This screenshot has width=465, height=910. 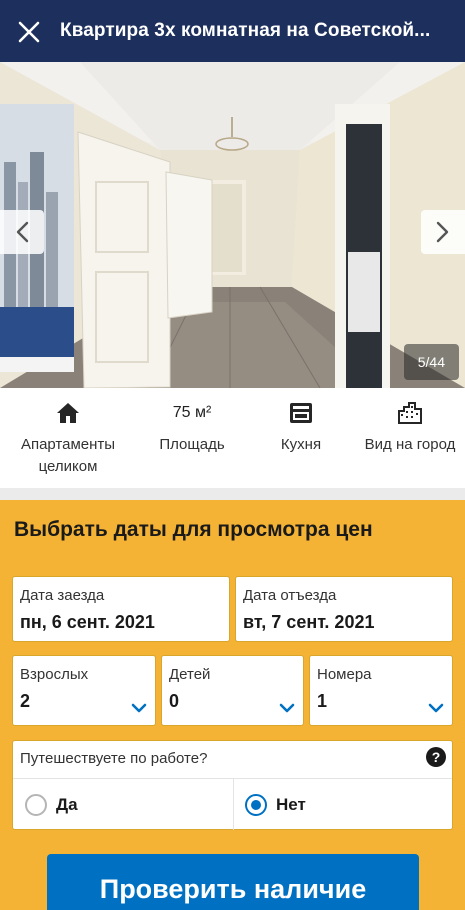 What do you see at coordinates (67, 804) in the screenshot?
I see `radio-label: Да` at bounding box center [67, 804].